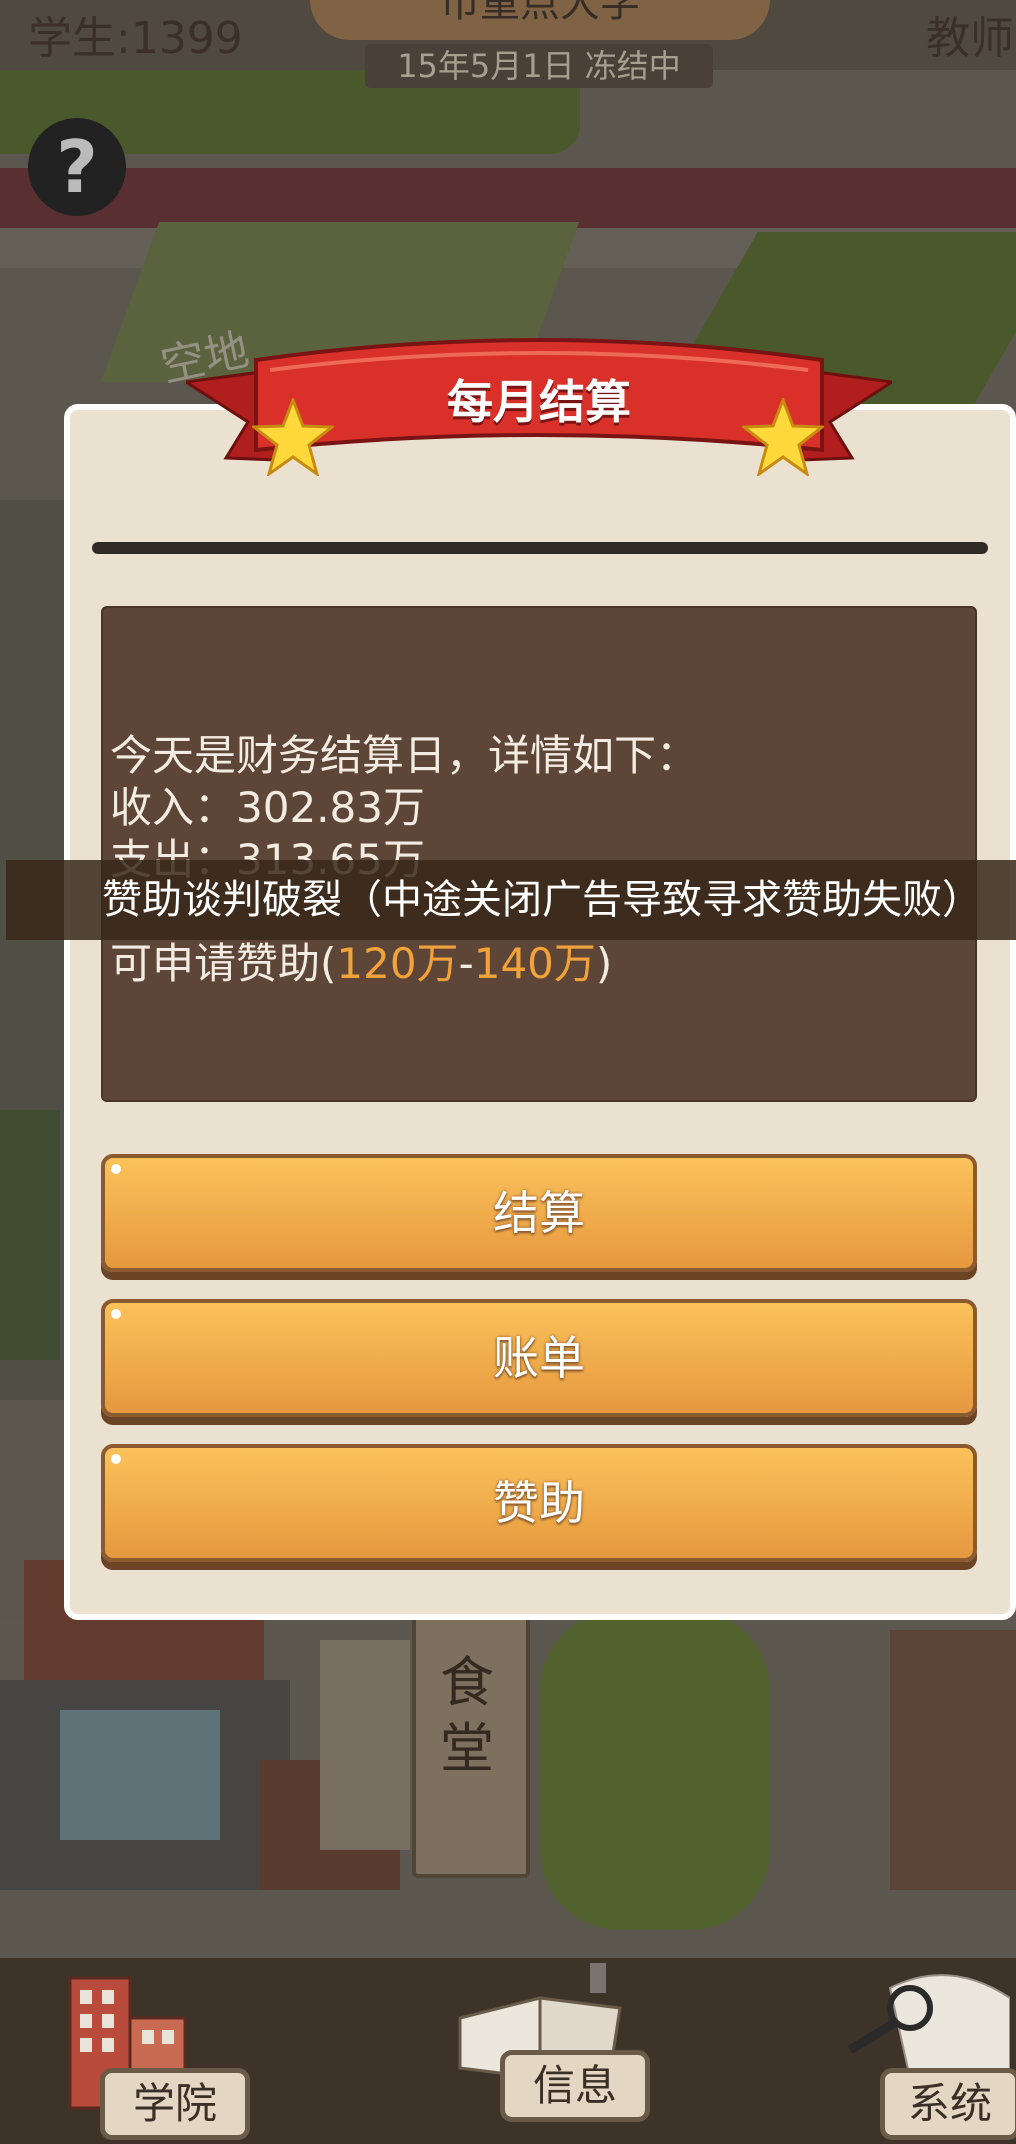 The height and width of the screenshot is (2144, 1016). Describe the element at coordinates (540, 548) in the screenshot. I see `dialog-divider` at that location.